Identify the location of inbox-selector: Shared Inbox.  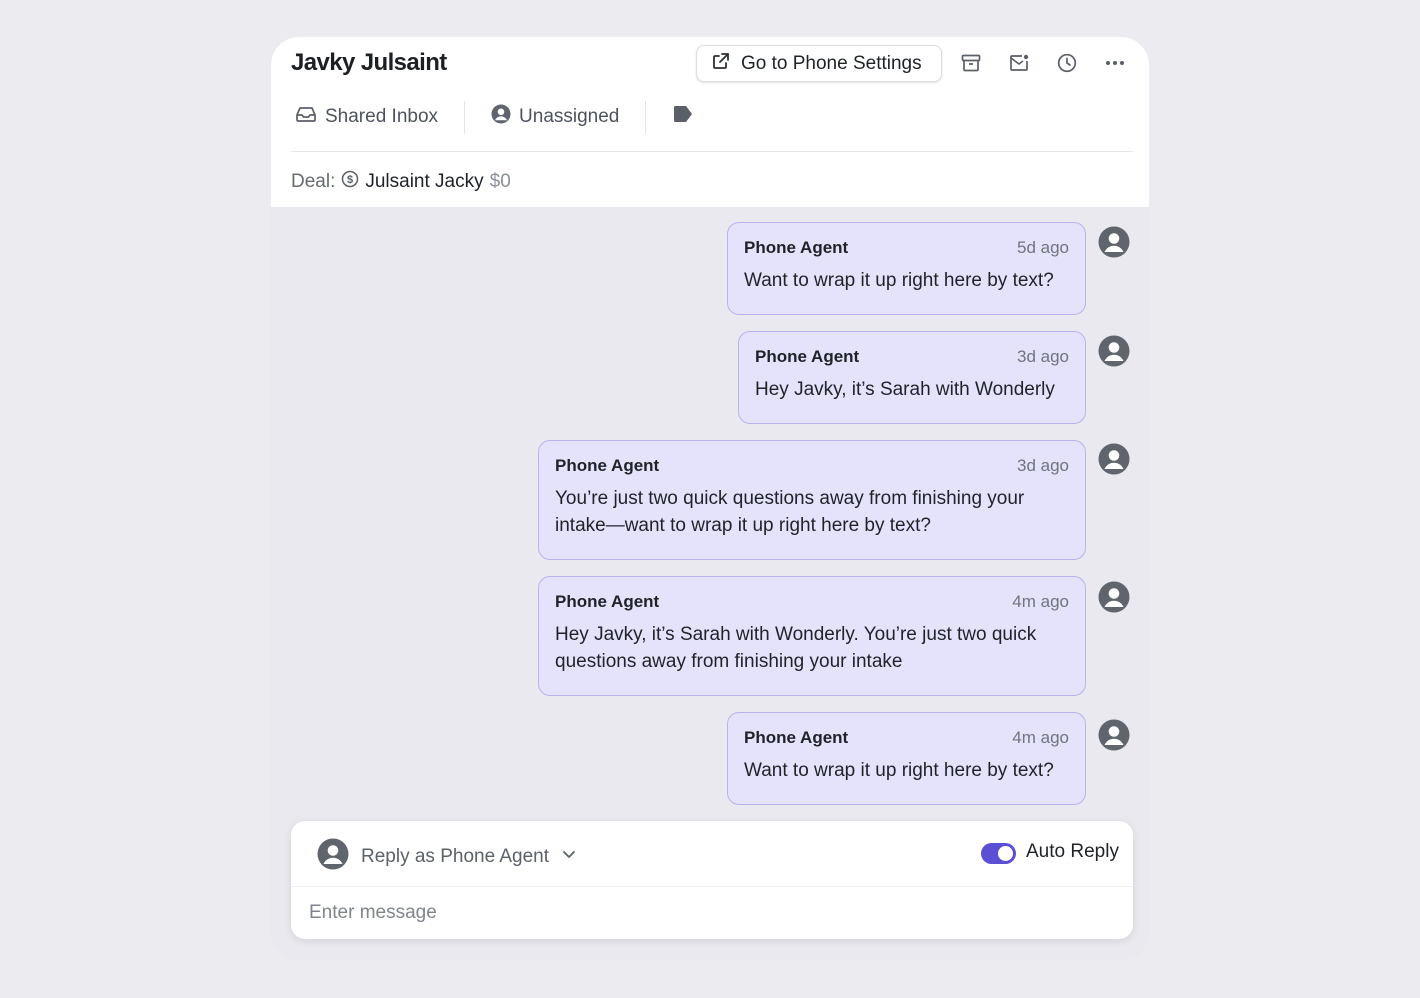
(366, 117).